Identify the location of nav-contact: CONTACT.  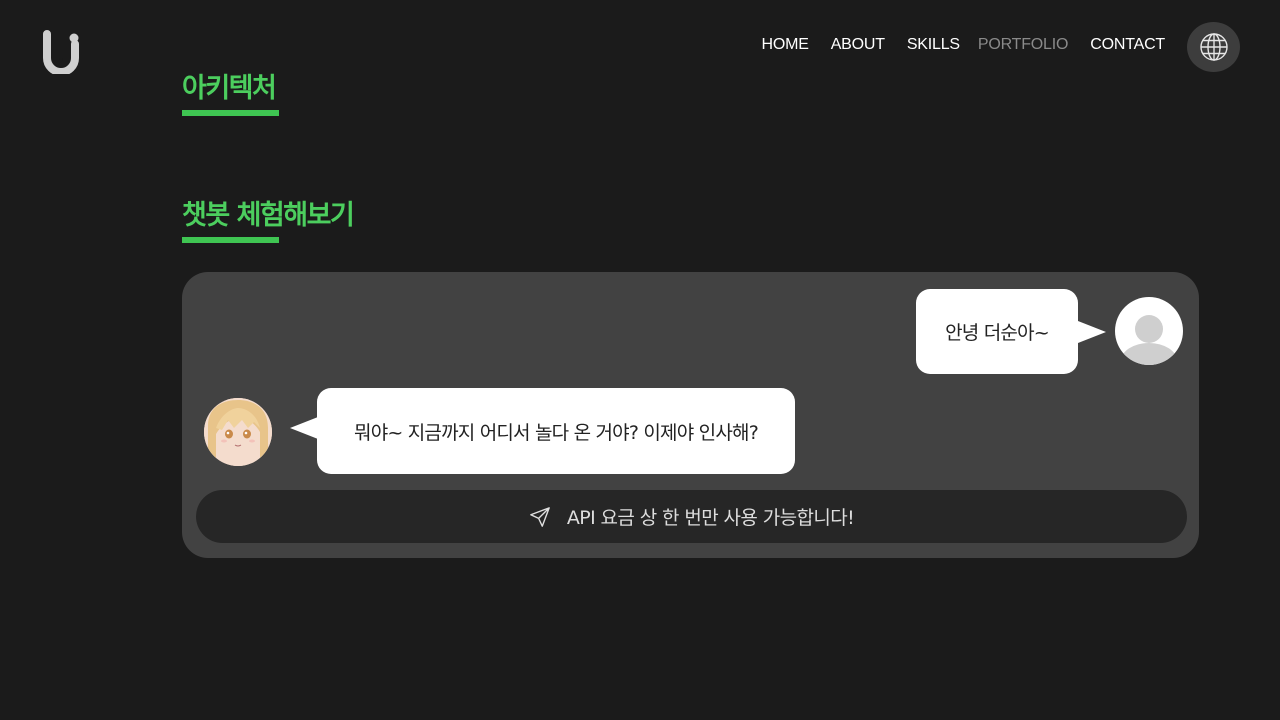
(1127, 45).